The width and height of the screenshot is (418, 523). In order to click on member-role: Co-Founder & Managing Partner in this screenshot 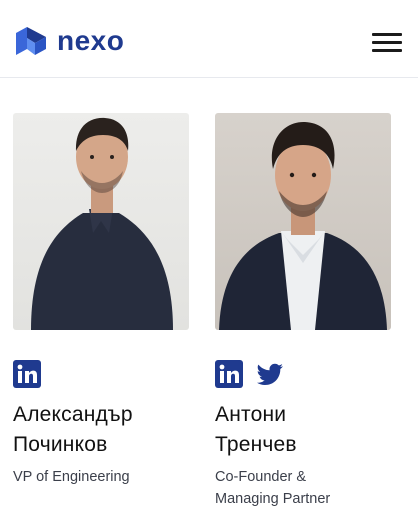, I will do `click(310, 488)`.